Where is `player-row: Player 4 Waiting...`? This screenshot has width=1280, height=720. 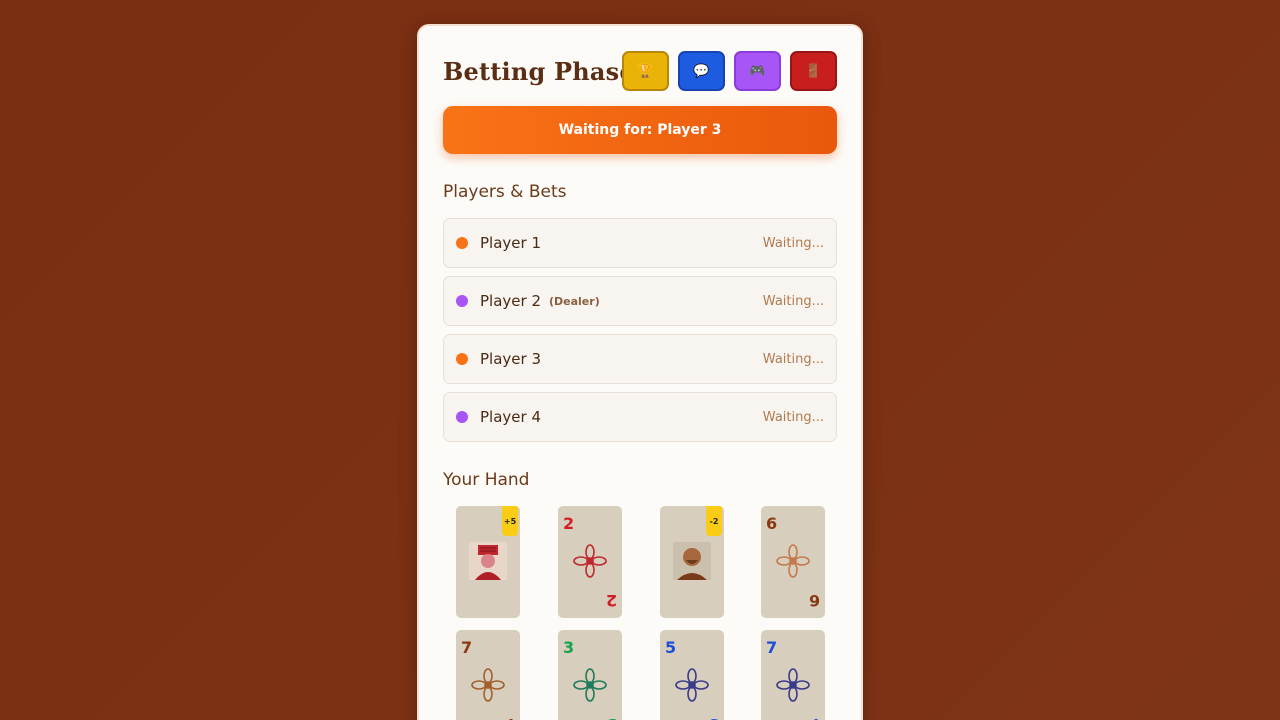
player-row: Player 4 Waiting... is located at coordinates (640, 417).